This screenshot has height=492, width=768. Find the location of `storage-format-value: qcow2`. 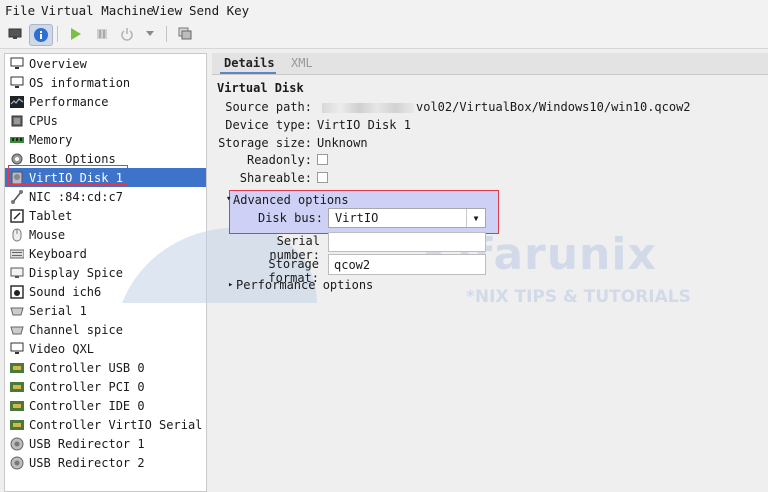

storage-format-value: qcow2 is located at coordinates (352, 265).